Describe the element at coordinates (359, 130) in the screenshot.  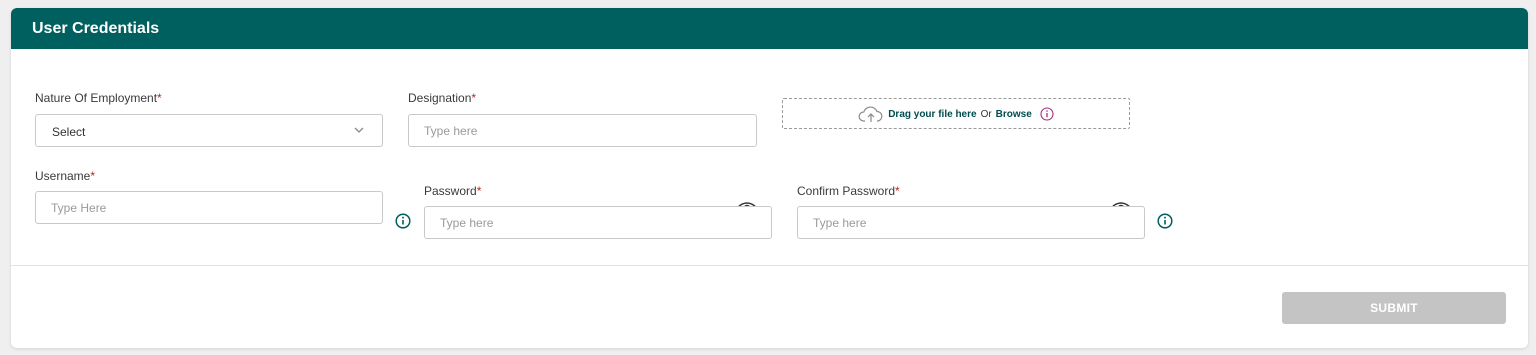
I see `chevron-down-icon` at that location.